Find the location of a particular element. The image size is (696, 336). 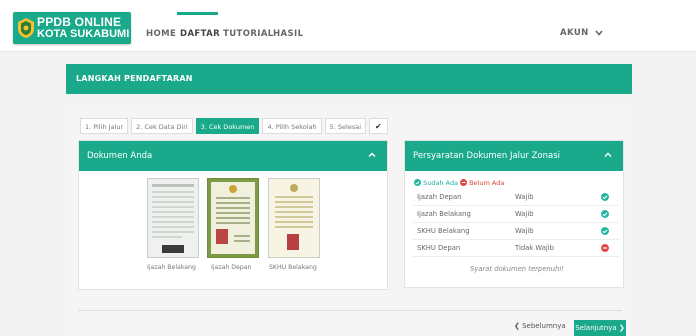

chevron-down-icon is located at coordinates (599, 32).